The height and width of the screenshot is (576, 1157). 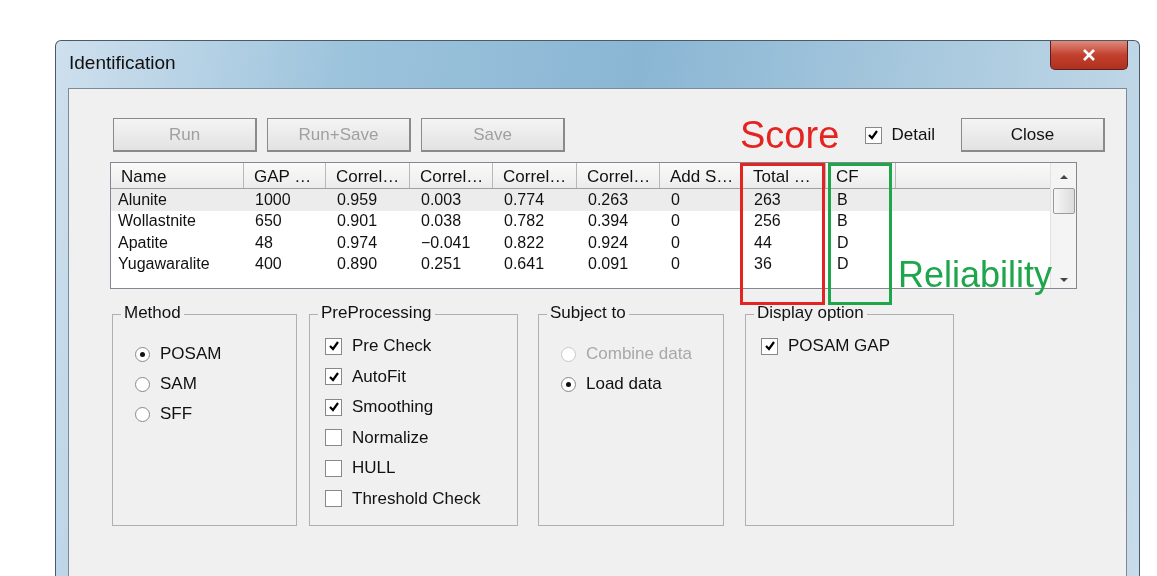 I want to click on close-window-button, so click(x=1089, y=55).